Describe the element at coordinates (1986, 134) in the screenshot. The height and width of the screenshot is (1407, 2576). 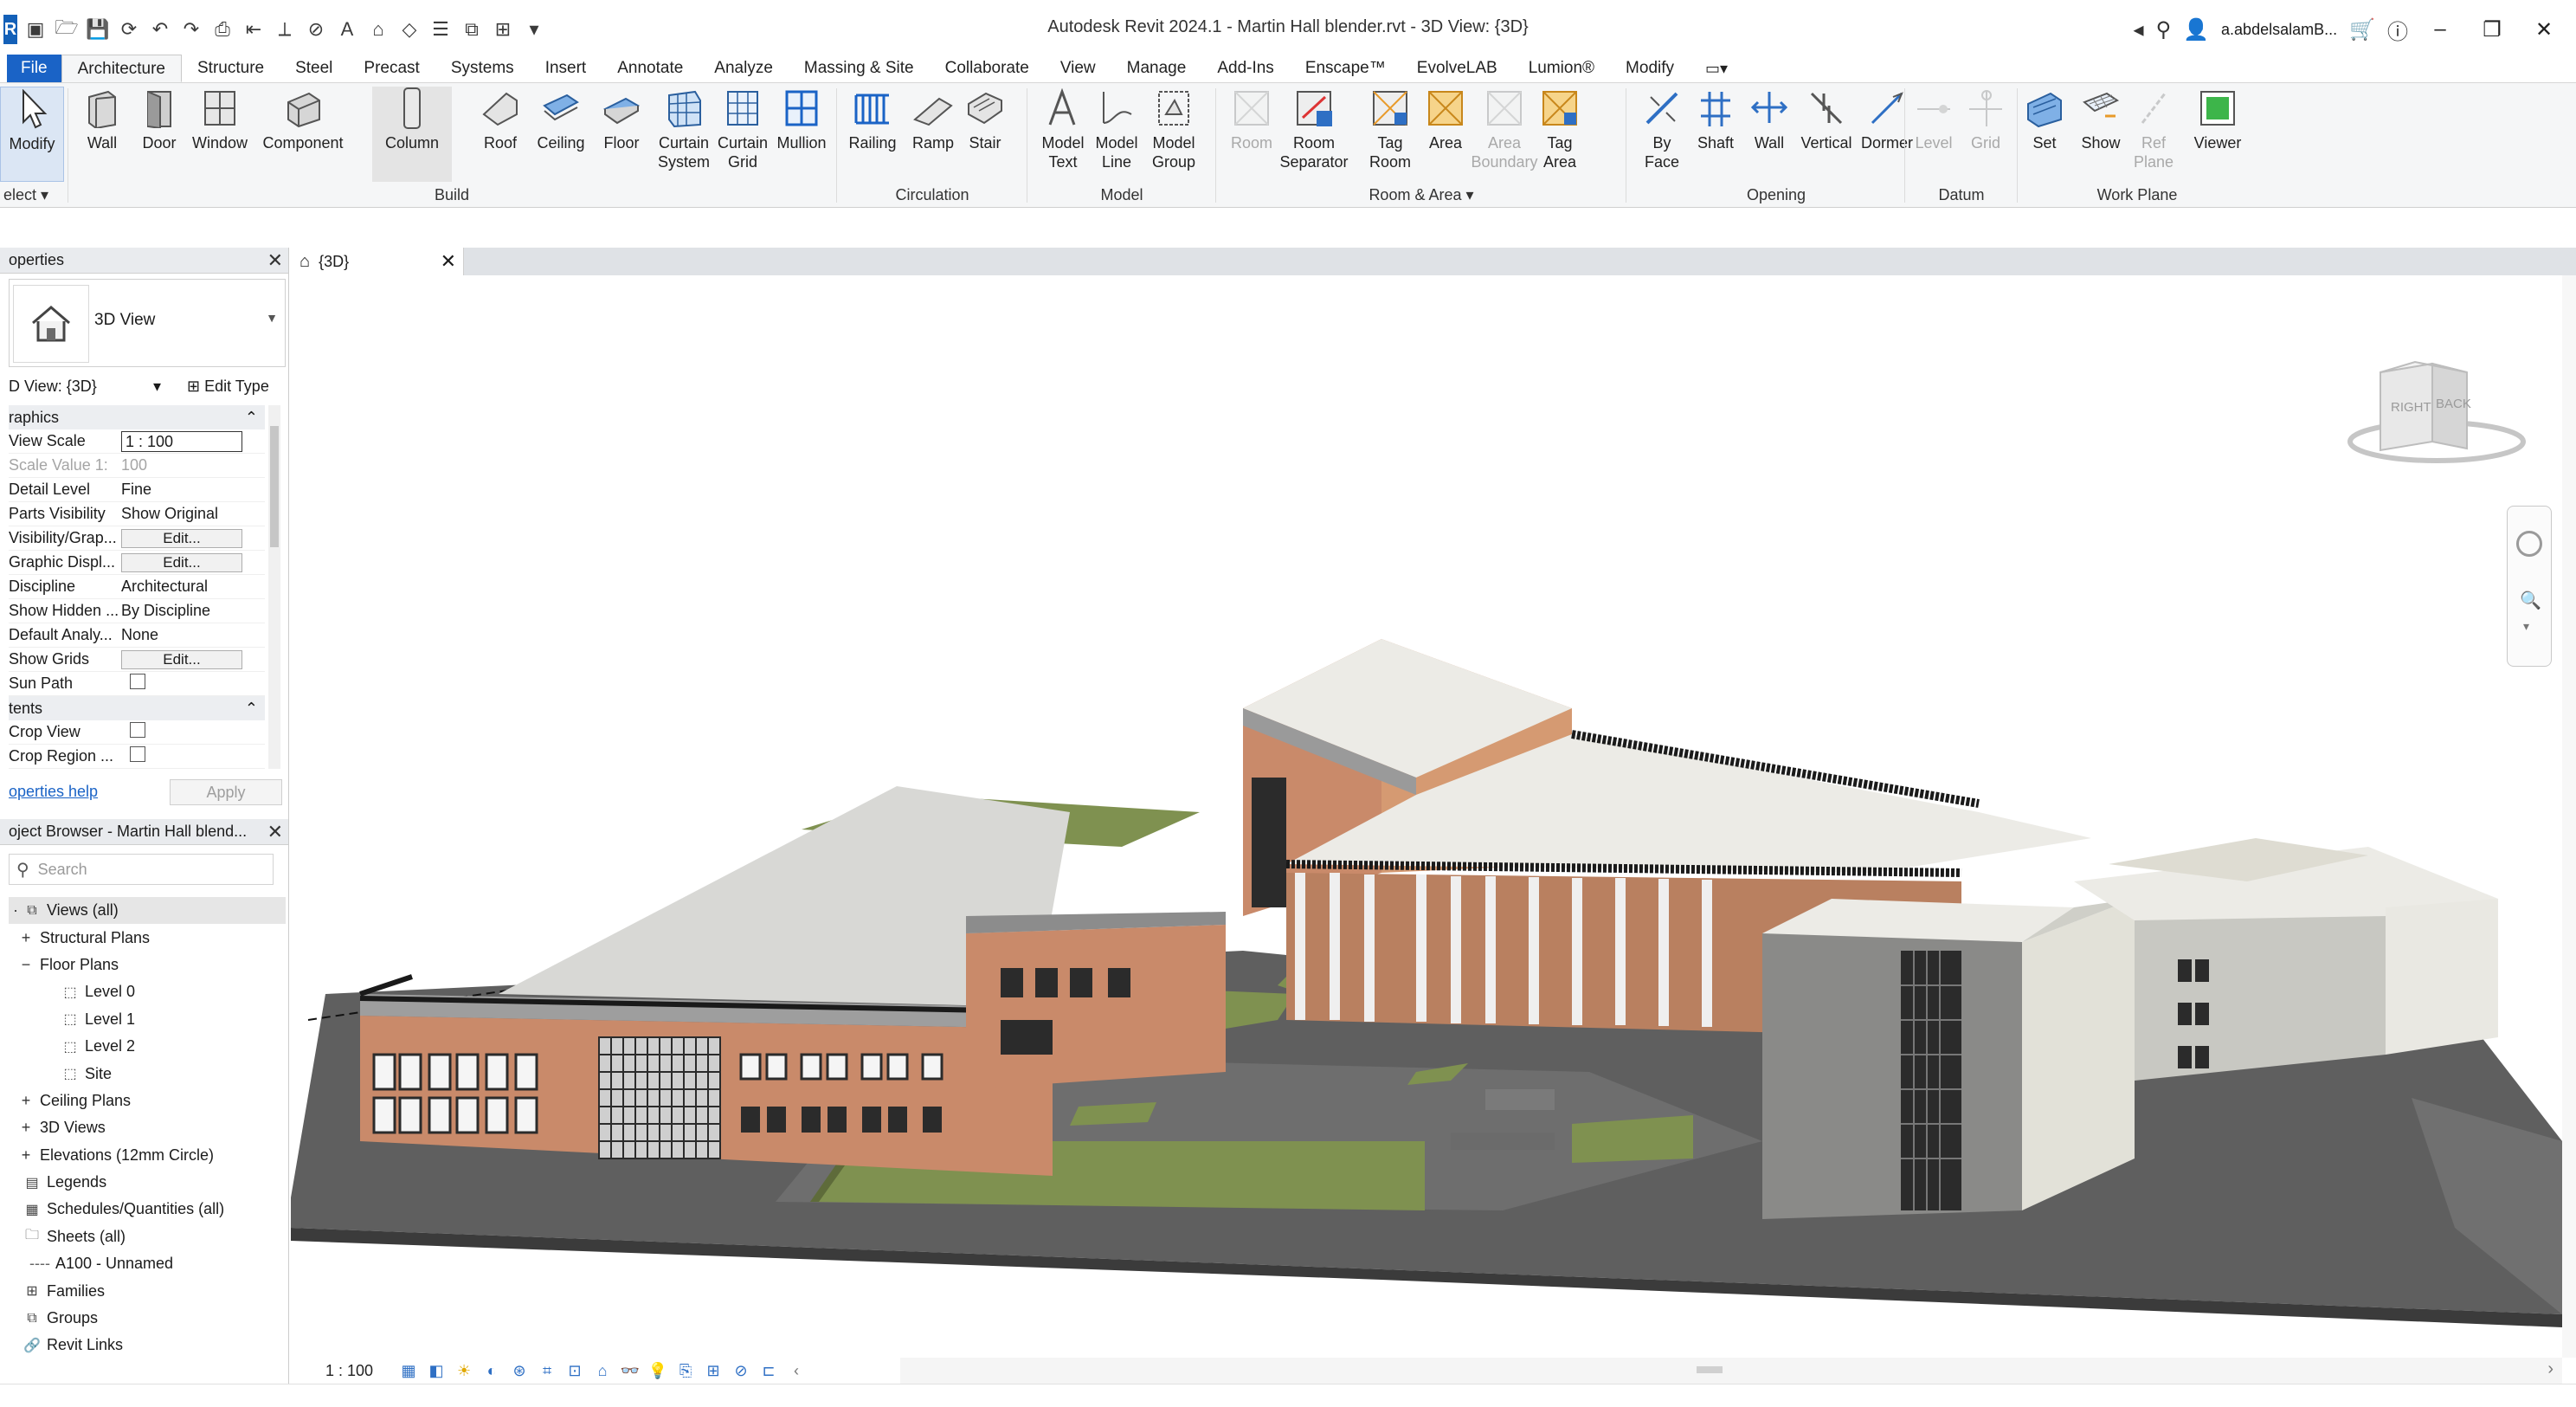
I see `grid-button: Grid` at that location.